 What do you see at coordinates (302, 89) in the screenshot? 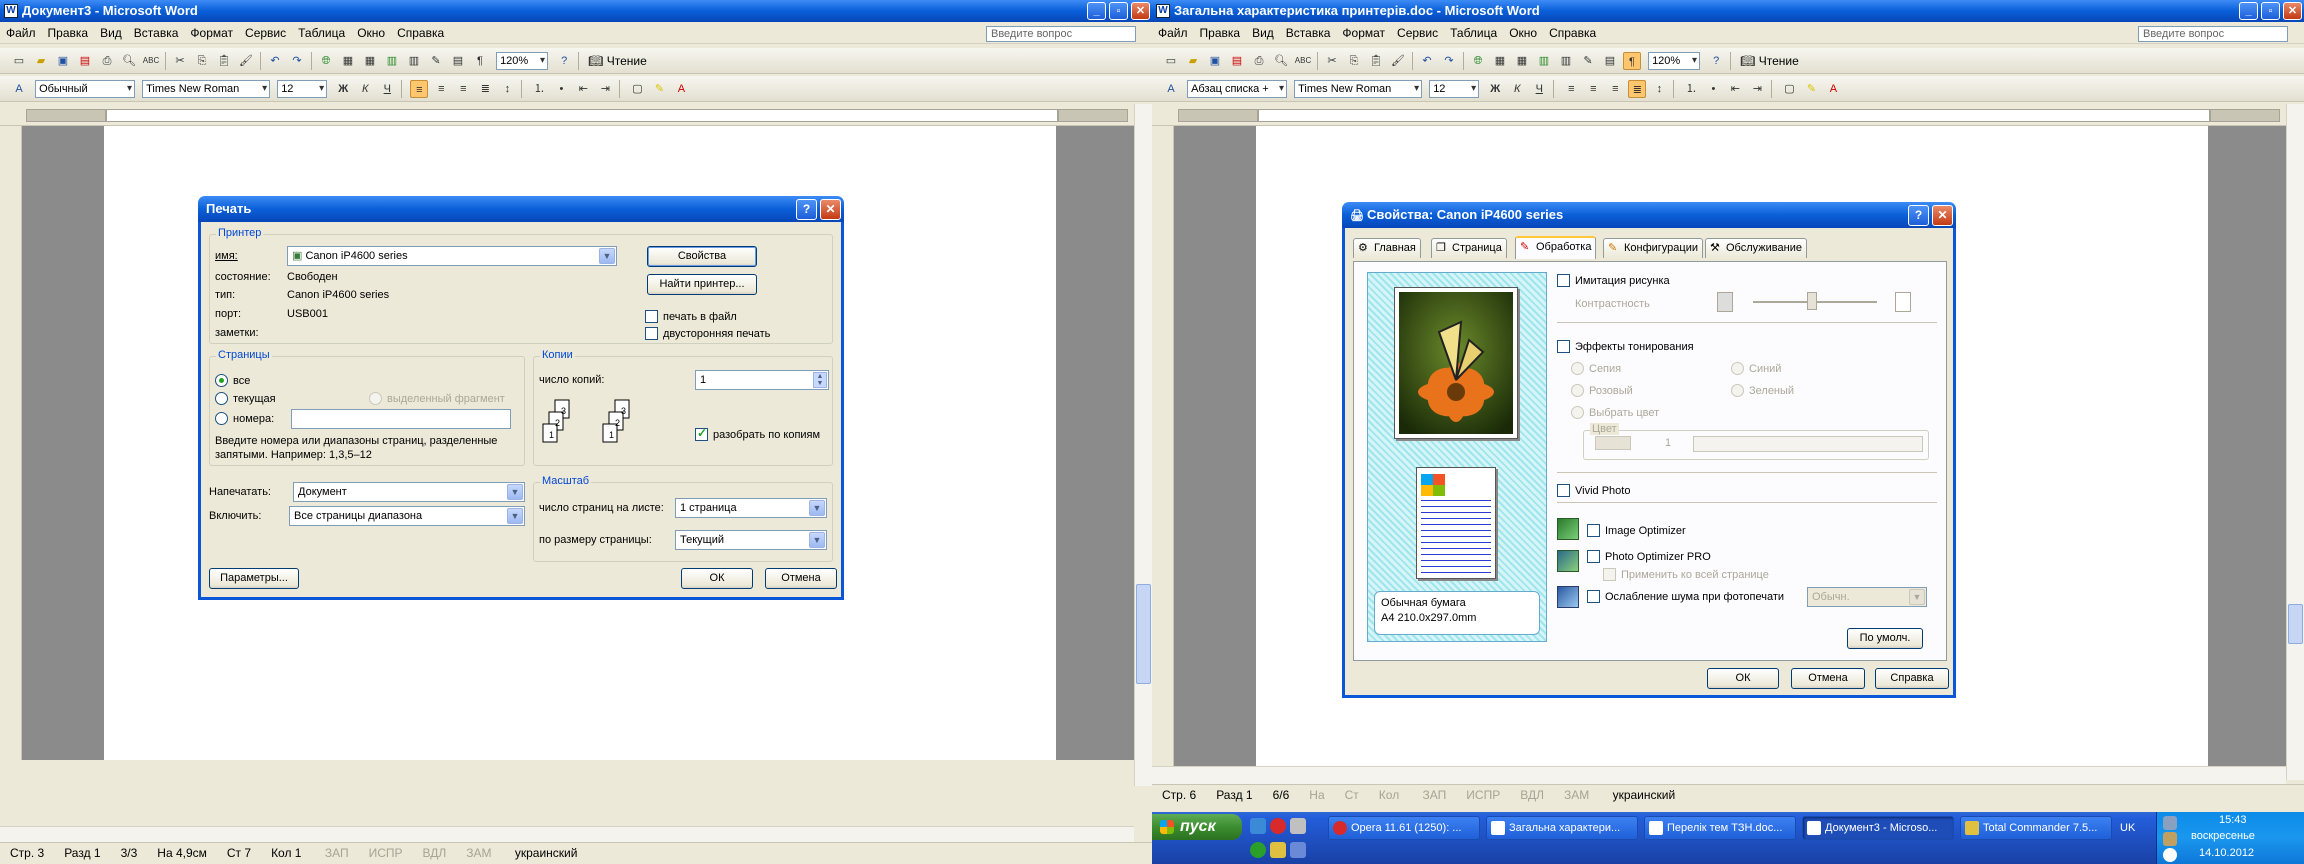
I see `size-select: 12` at bounding box center [302, 89].